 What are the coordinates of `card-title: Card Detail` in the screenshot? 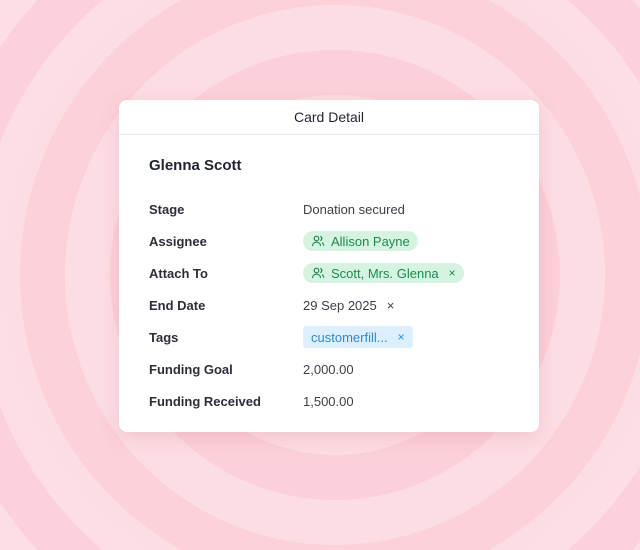 It's located at (329, 117).